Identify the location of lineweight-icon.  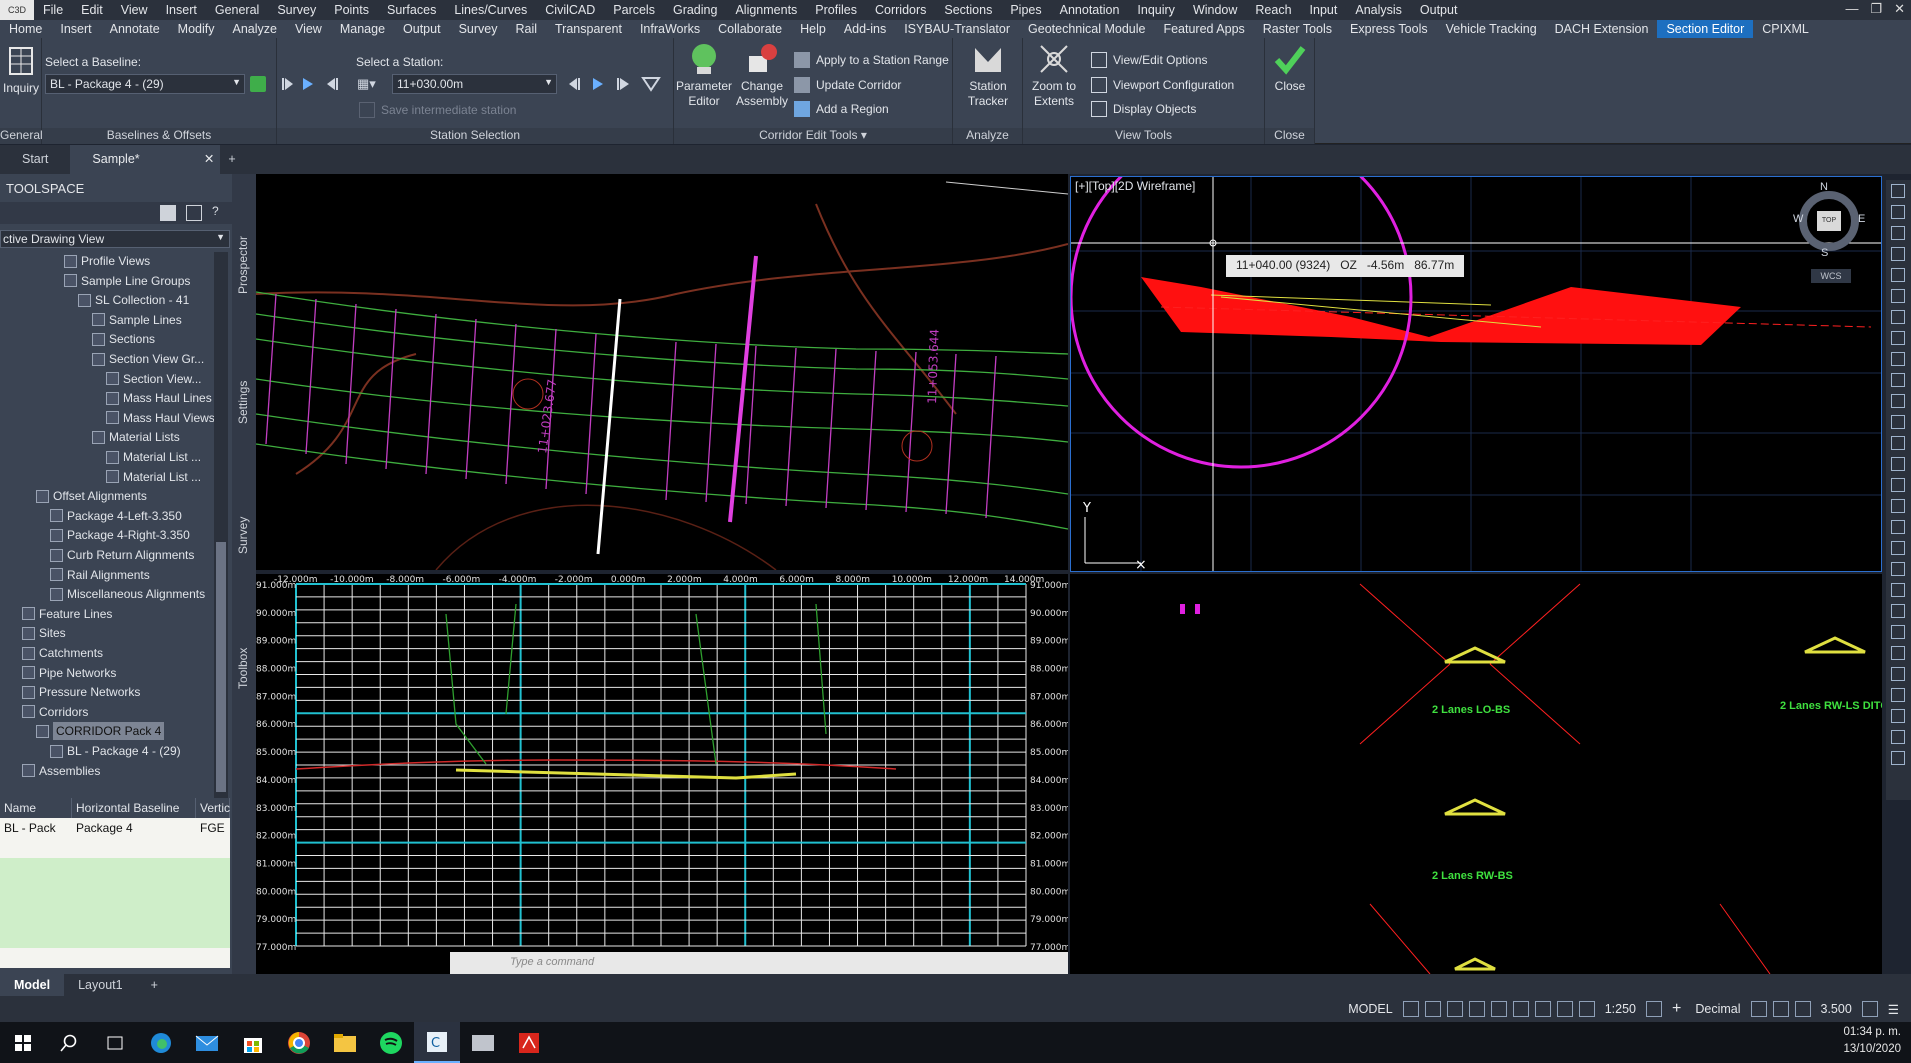
(1520, 1009).